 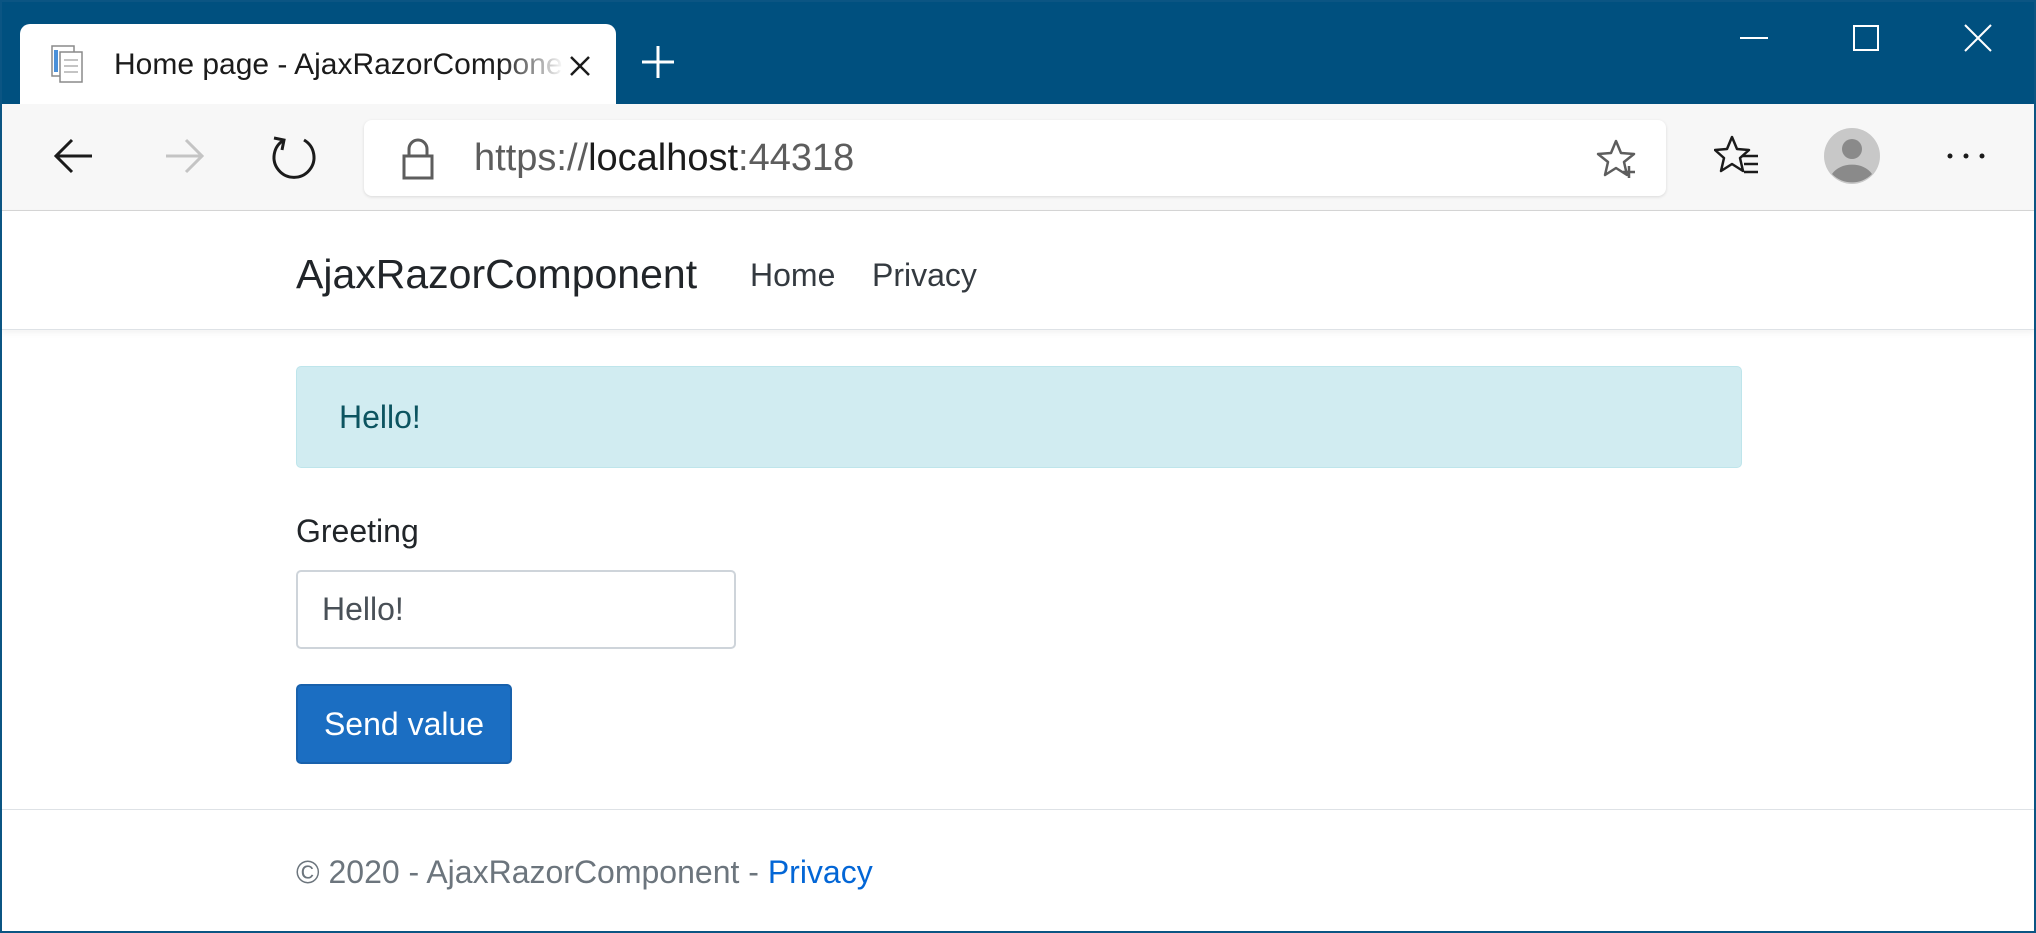 I want to click on greeting-input, so click(x=516, y=609).